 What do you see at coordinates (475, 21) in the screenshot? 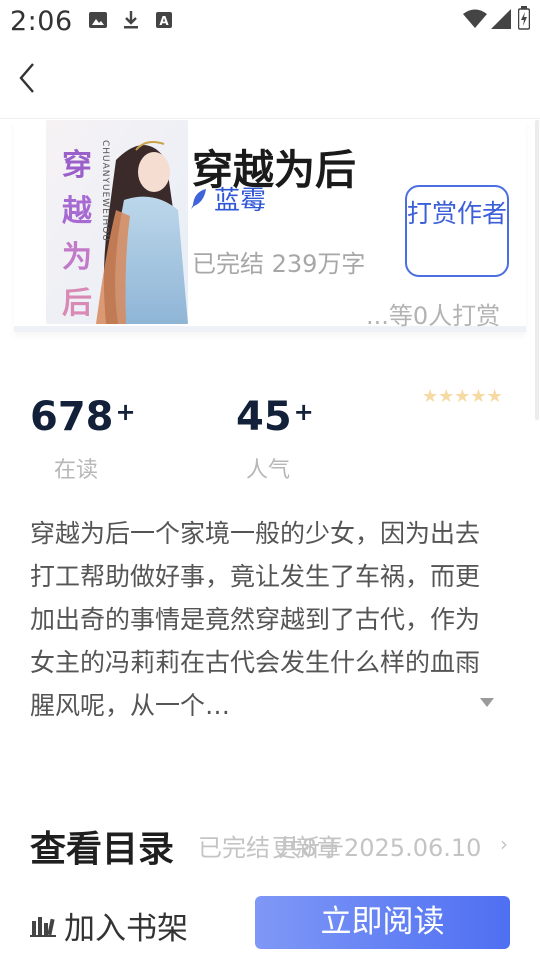
I see `wifi-icon` at bounding box center [475, 21].